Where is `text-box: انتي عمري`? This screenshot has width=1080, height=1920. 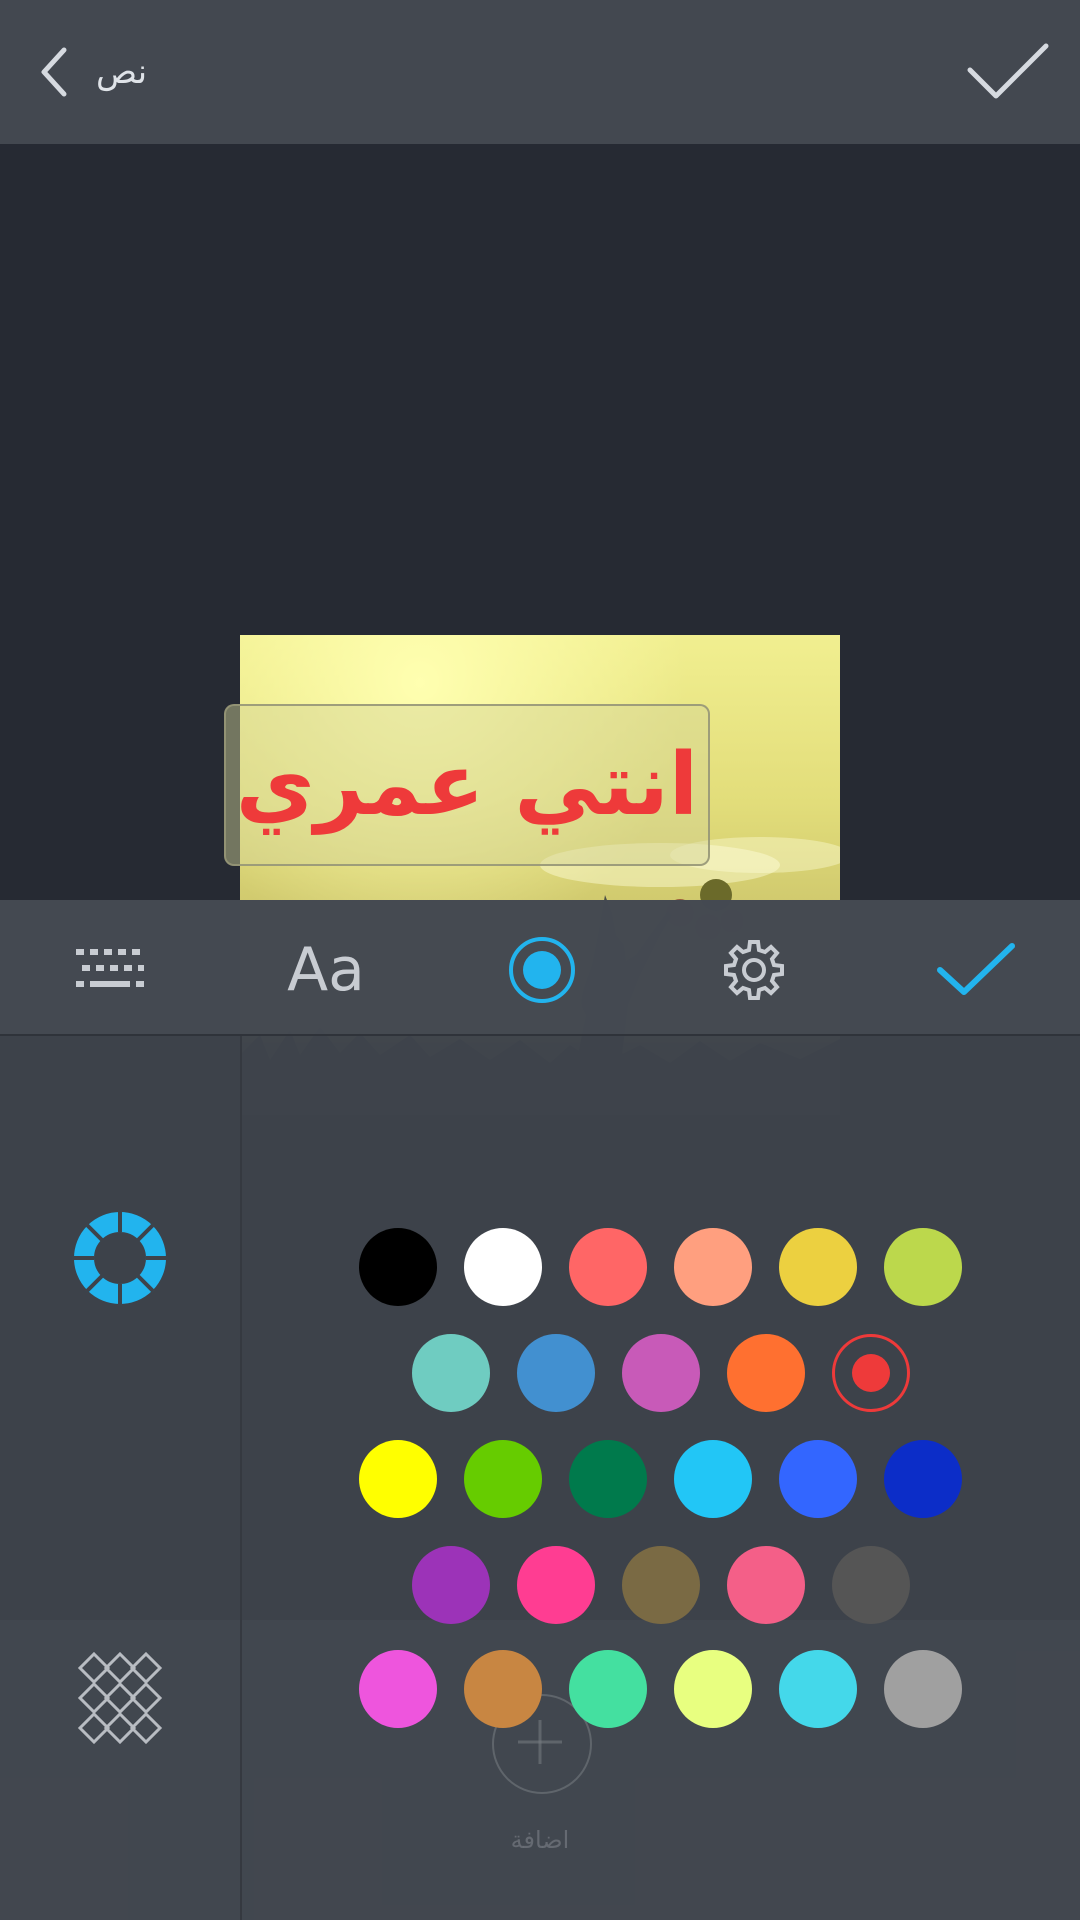
text-box: انتي عمري is located at coordinates (467, 785).